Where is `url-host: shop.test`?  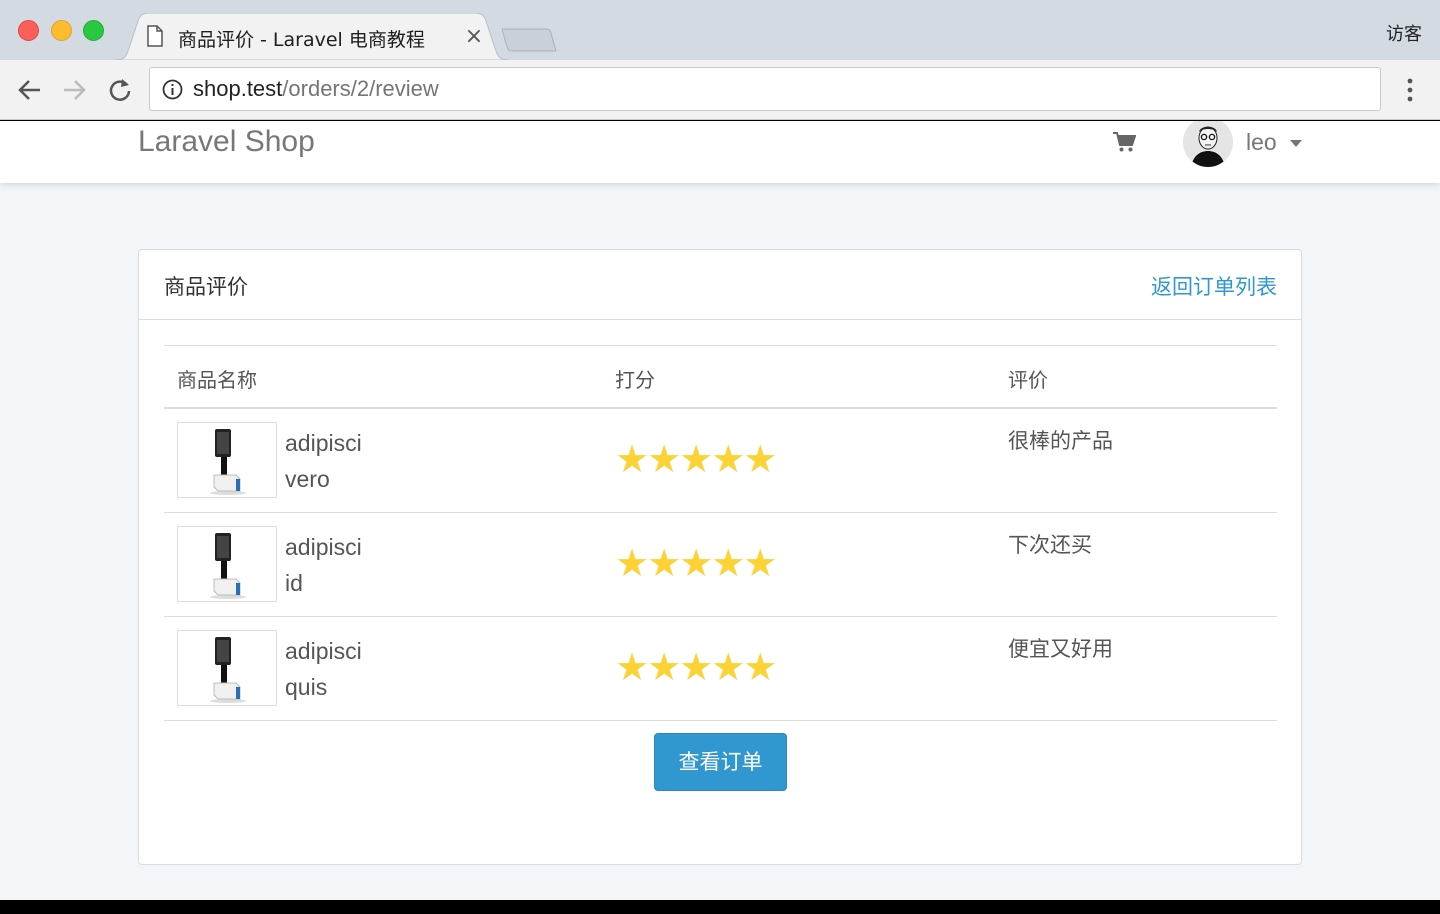
url-host: shop.test is located at coordinates (238, 88).